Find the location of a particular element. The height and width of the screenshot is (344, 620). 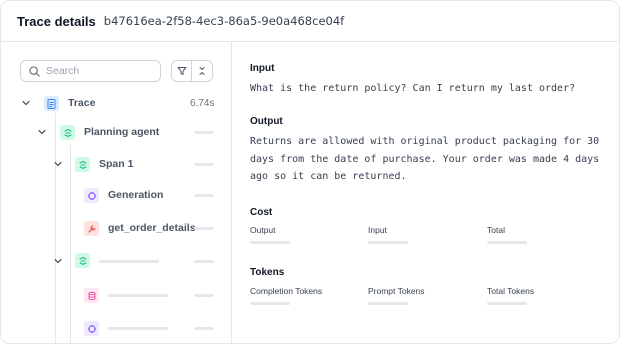

cost-total-label: Total is located at coordinates (496, 230).